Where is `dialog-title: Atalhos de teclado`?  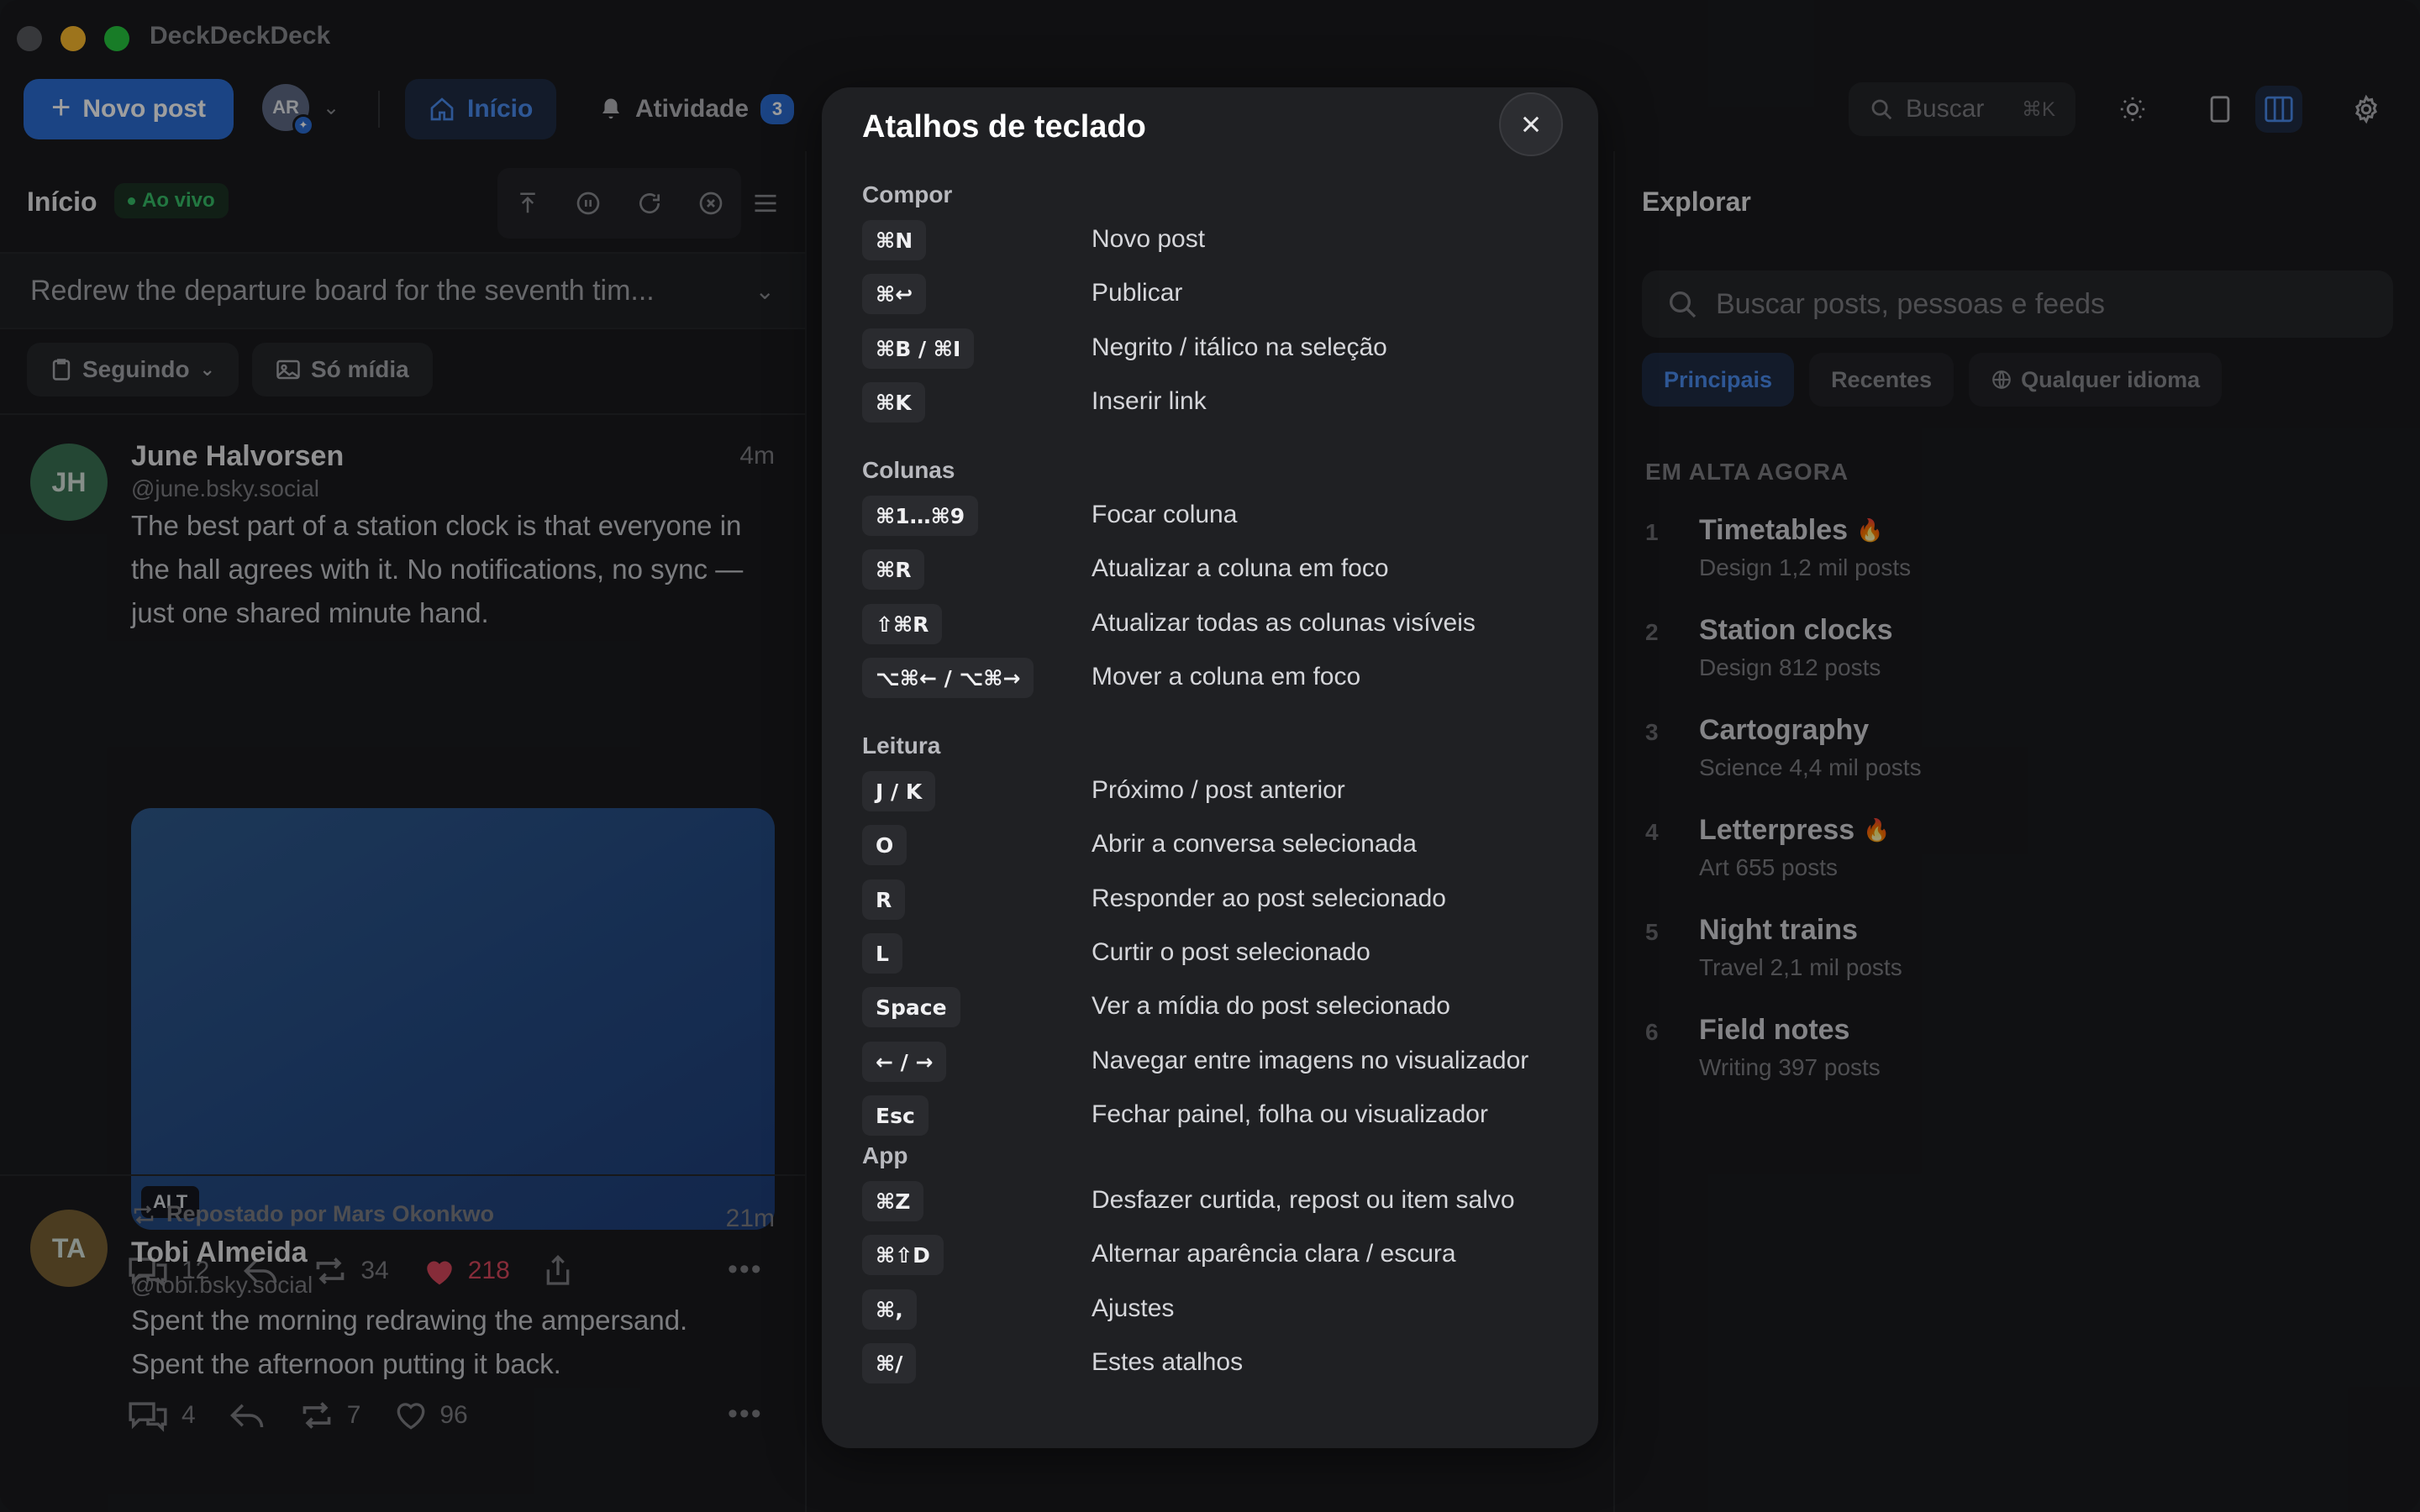
dialog-title: Atalhos de teclado is located at coordinates (1004, 126).